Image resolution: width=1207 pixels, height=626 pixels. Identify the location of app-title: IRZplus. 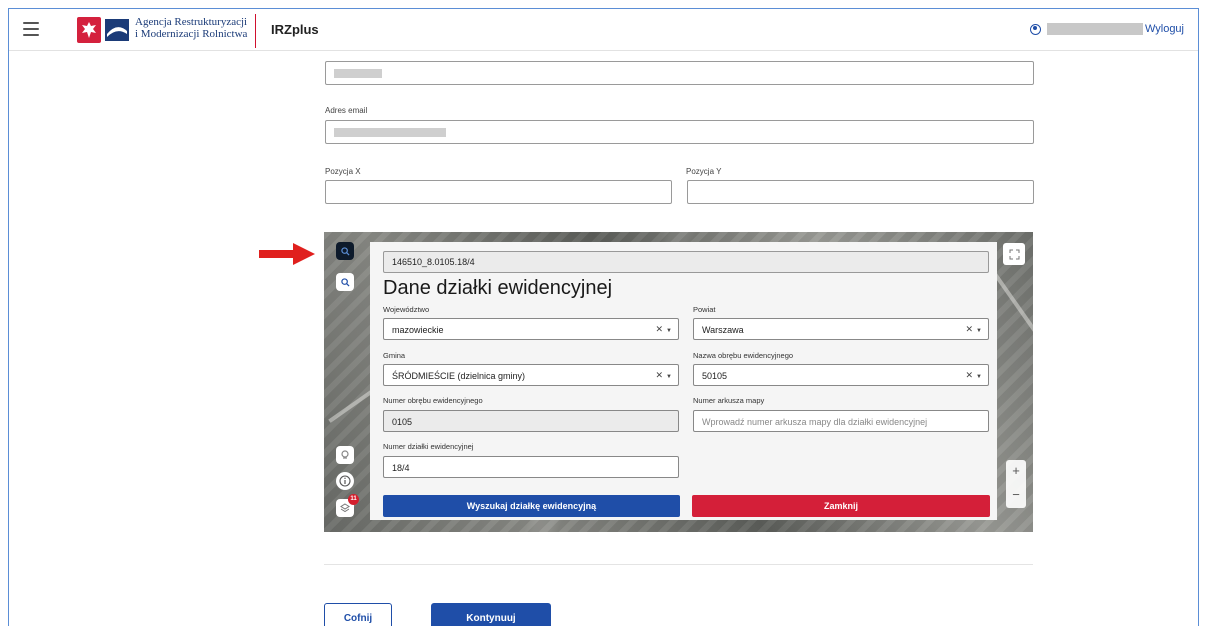
(295, 29).